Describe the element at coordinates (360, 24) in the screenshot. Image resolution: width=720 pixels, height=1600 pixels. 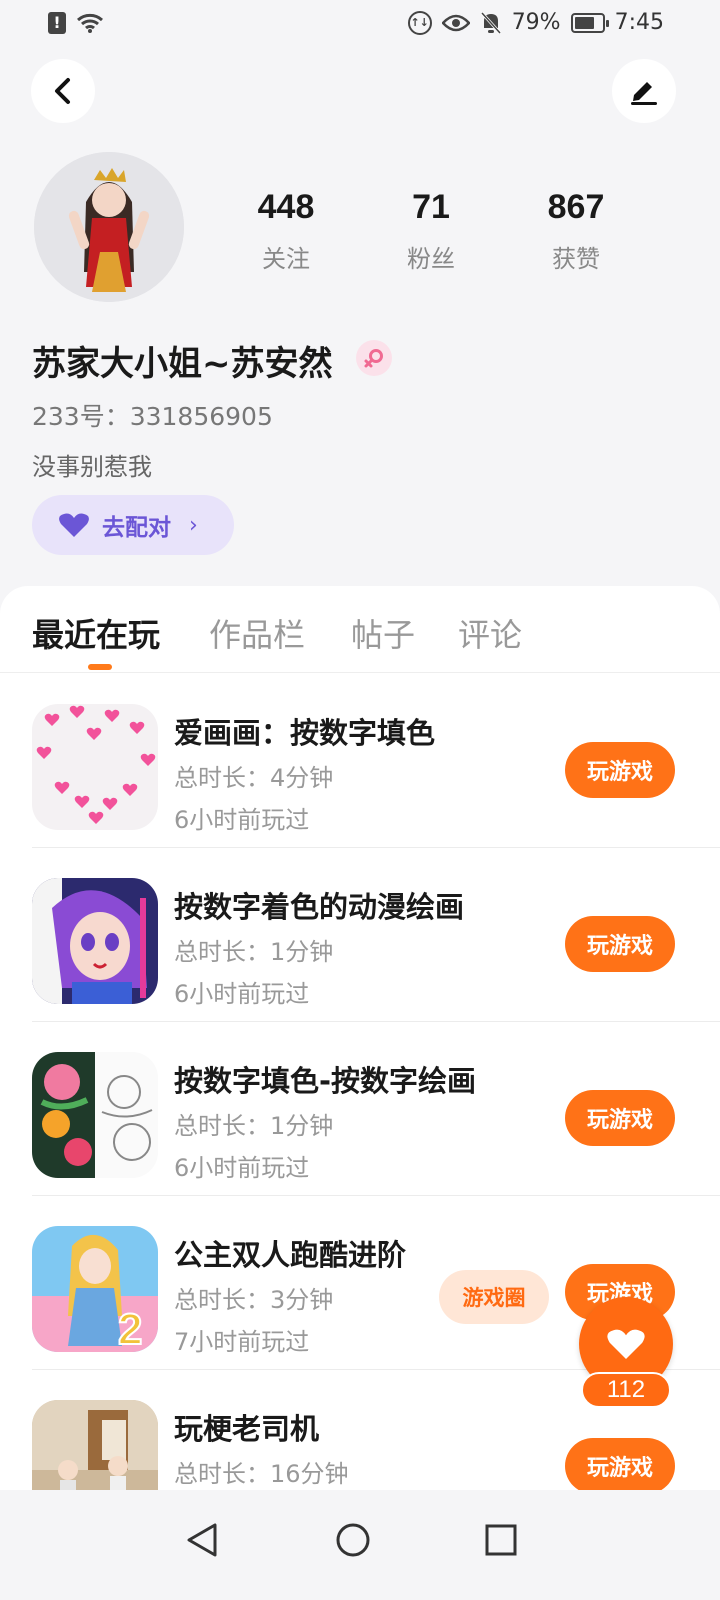
I see `status-bar: ! ↑↓ 79% 7:45` at that location.